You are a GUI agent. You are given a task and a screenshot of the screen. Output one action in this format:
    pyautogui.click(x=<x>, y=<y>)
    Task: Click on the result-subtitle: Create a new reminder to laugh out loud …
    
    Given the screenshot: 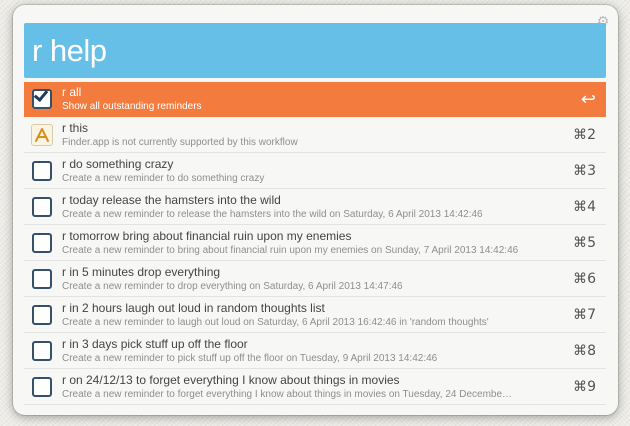 What is the action you would take?
    pyautogui.click(x=275, y=322)
    